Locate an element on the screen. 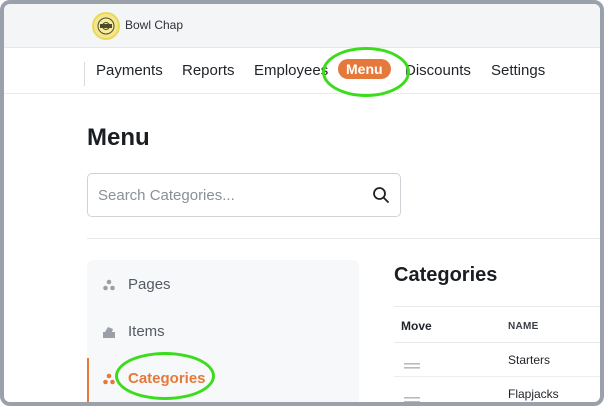 This screenshot has width=604, height=406. section-divider is located at coordinates (343, 238).